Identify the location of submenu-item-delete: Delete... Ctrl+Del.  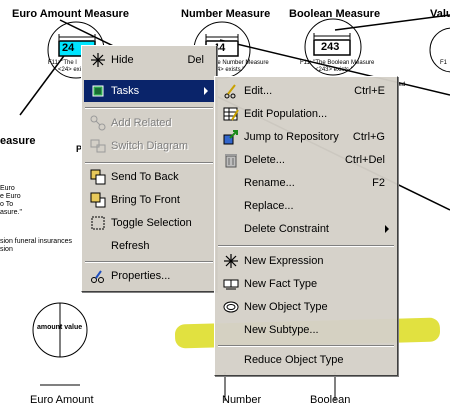
(306, 160).